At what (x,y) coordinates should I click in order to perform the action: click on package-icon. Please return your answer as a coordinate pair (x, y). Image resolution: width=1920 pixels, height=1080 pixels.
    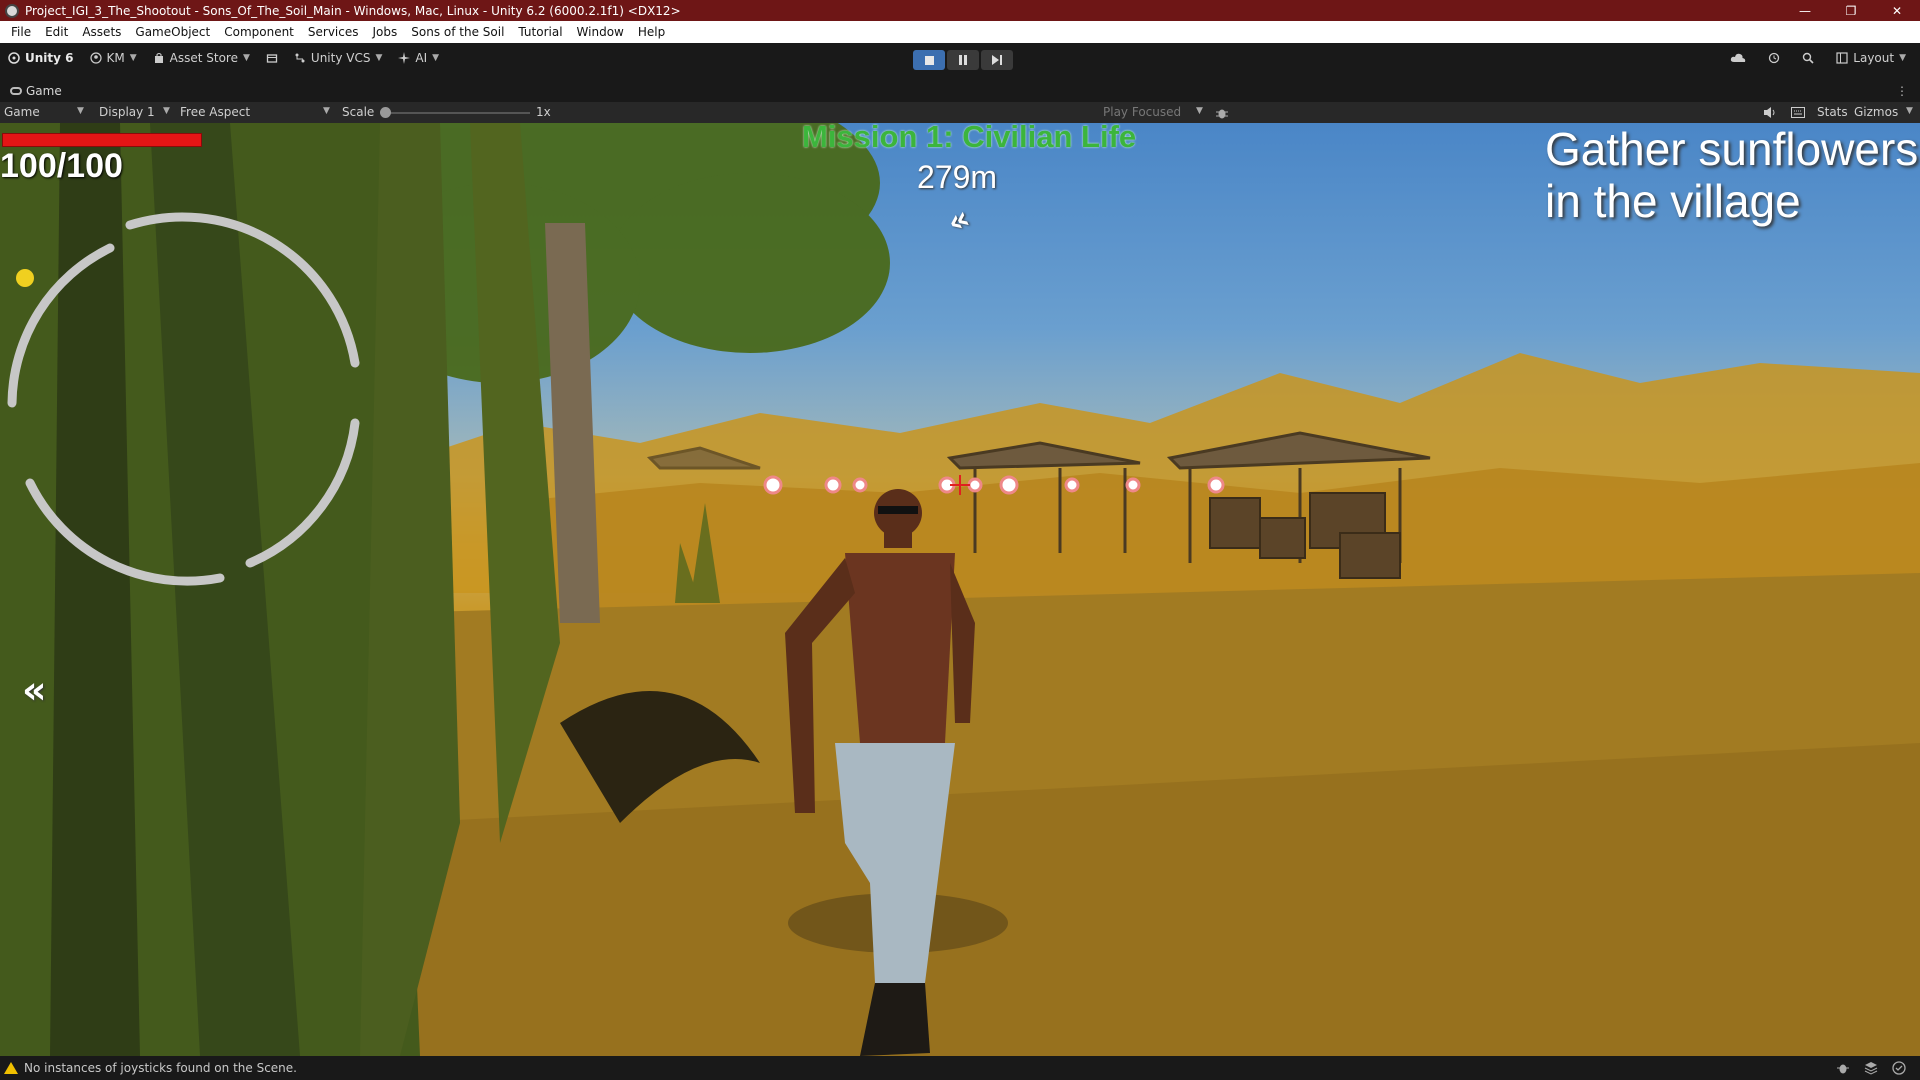
    Looking at the image, I should click on (272, 58).